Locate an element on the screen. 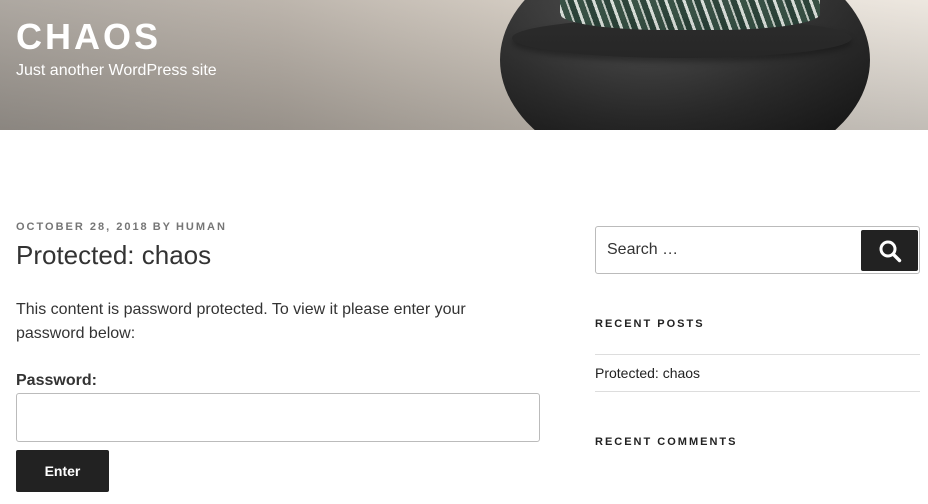  site-title-link: CHAOS is located at coordinates (88, 37).